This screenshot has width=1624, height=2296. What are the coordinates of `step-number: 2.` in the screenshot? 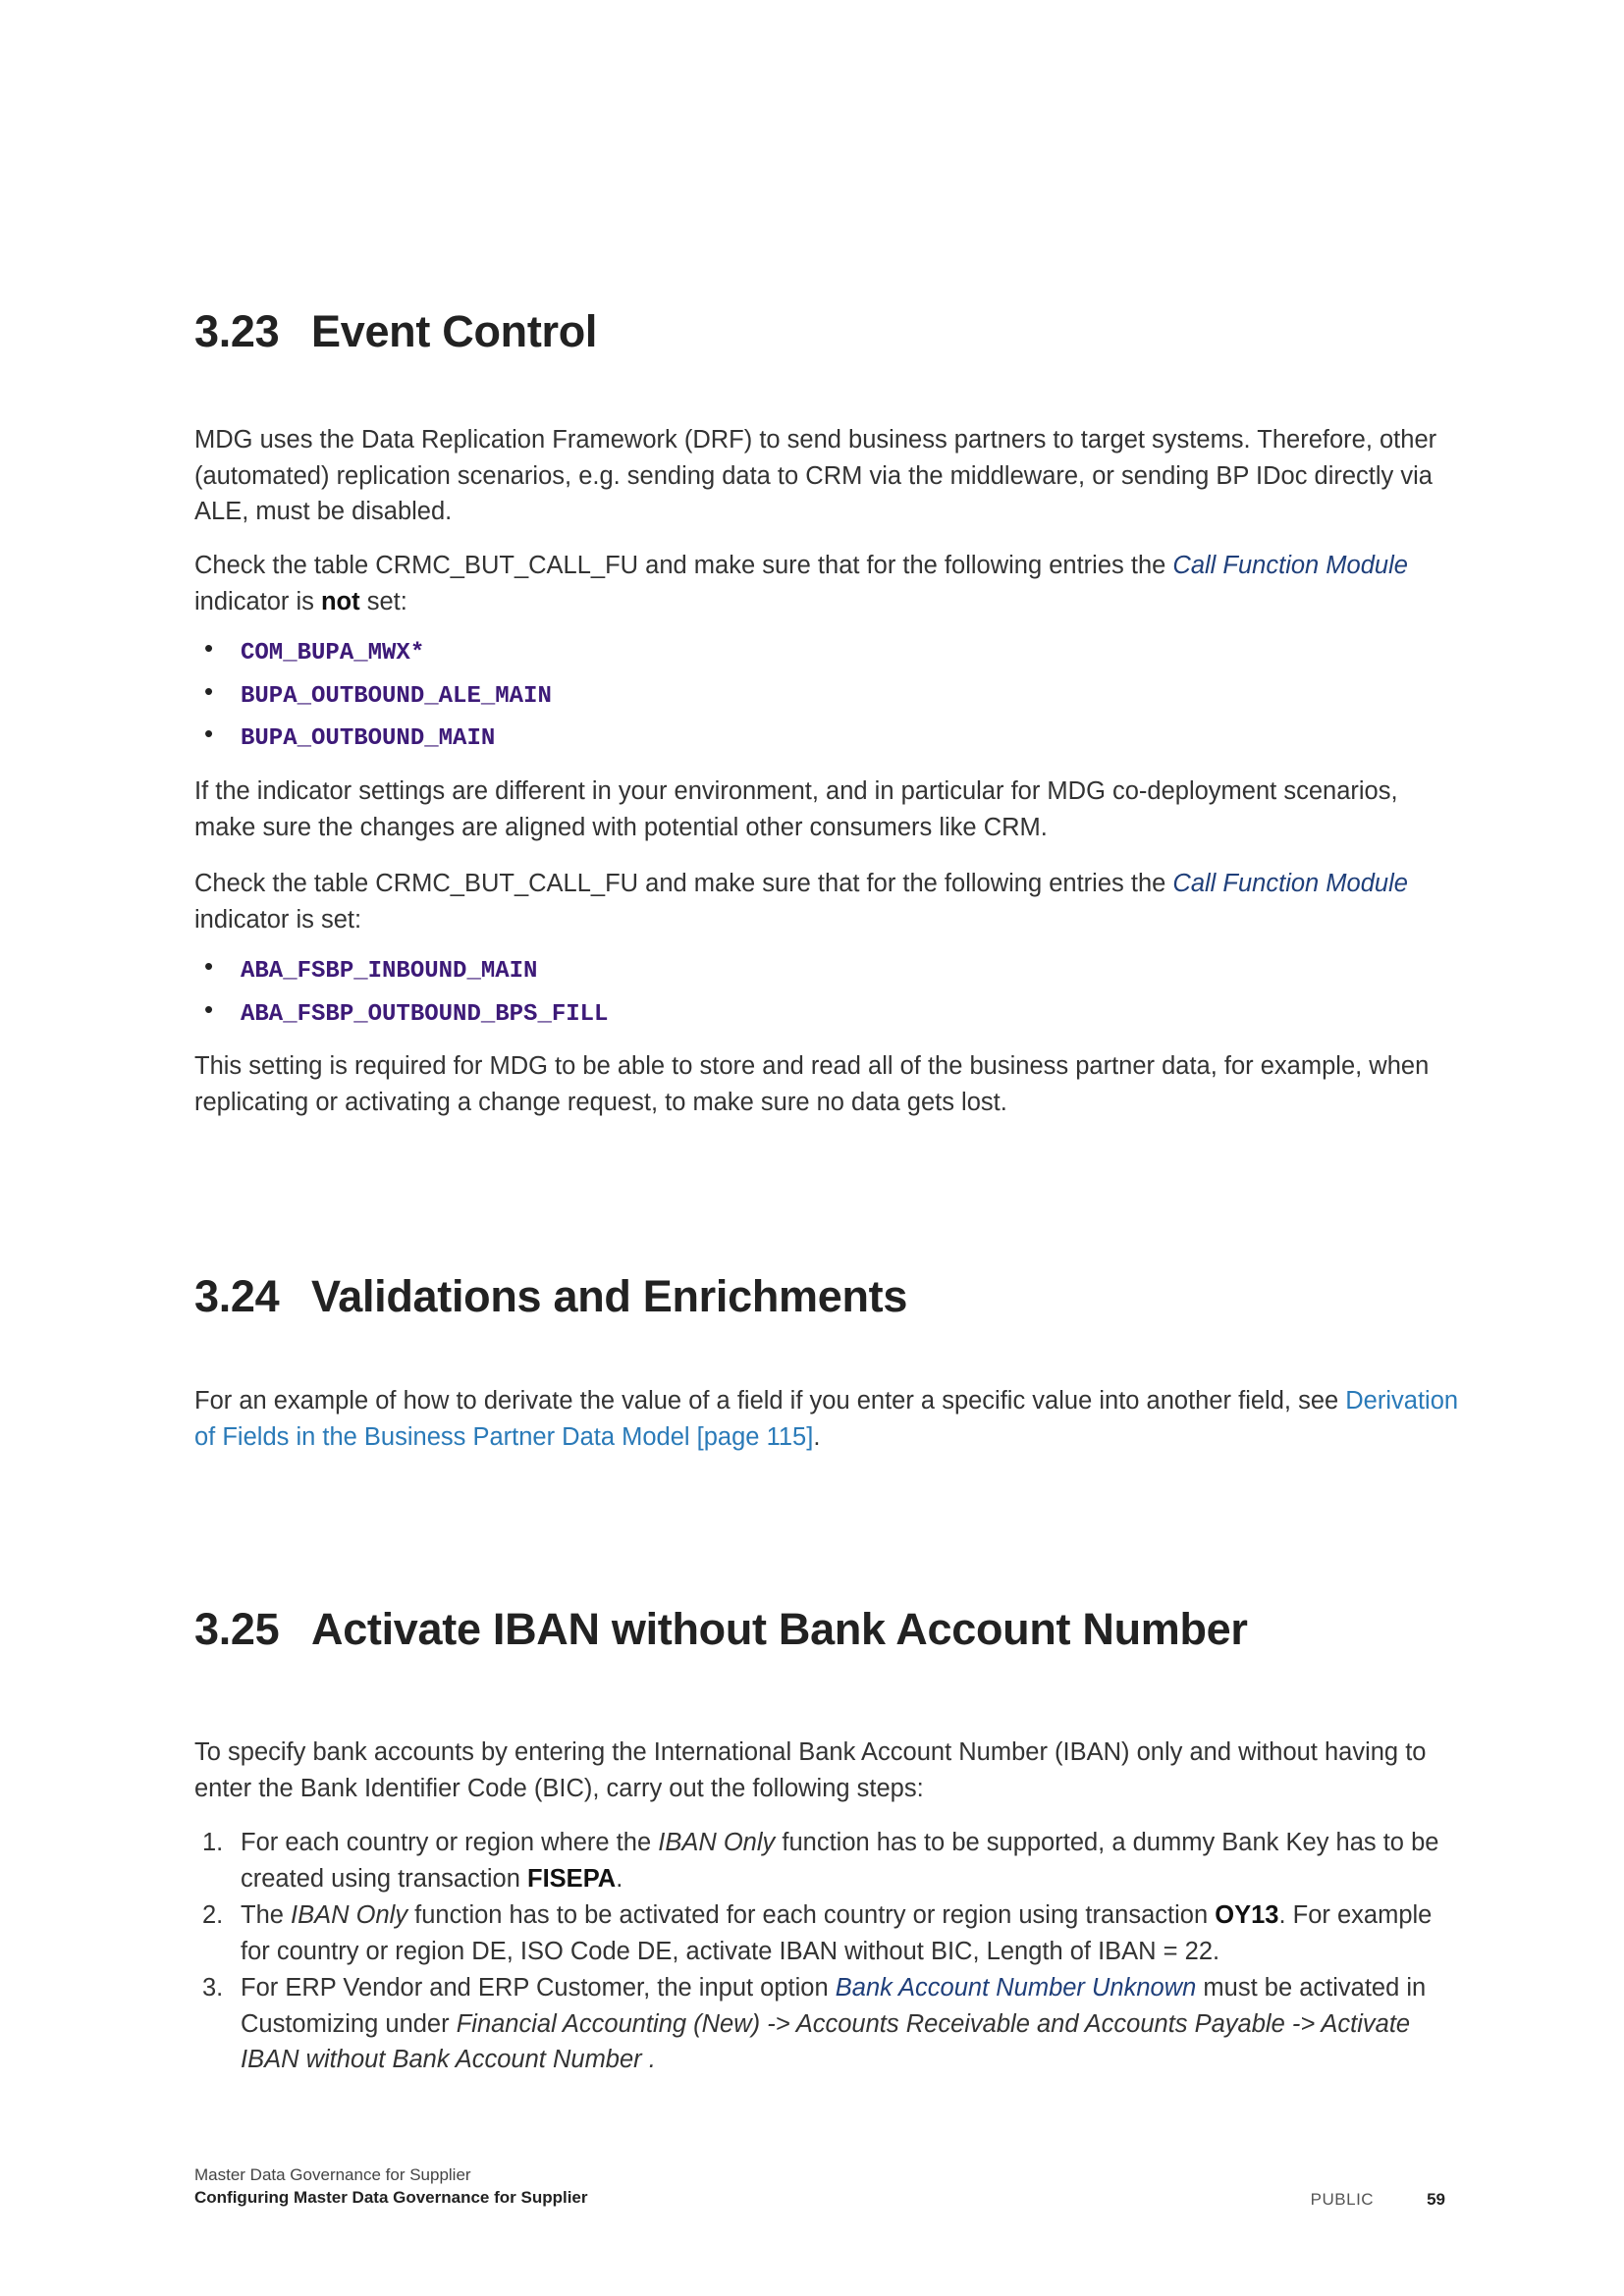 It's located at (213, 1915).